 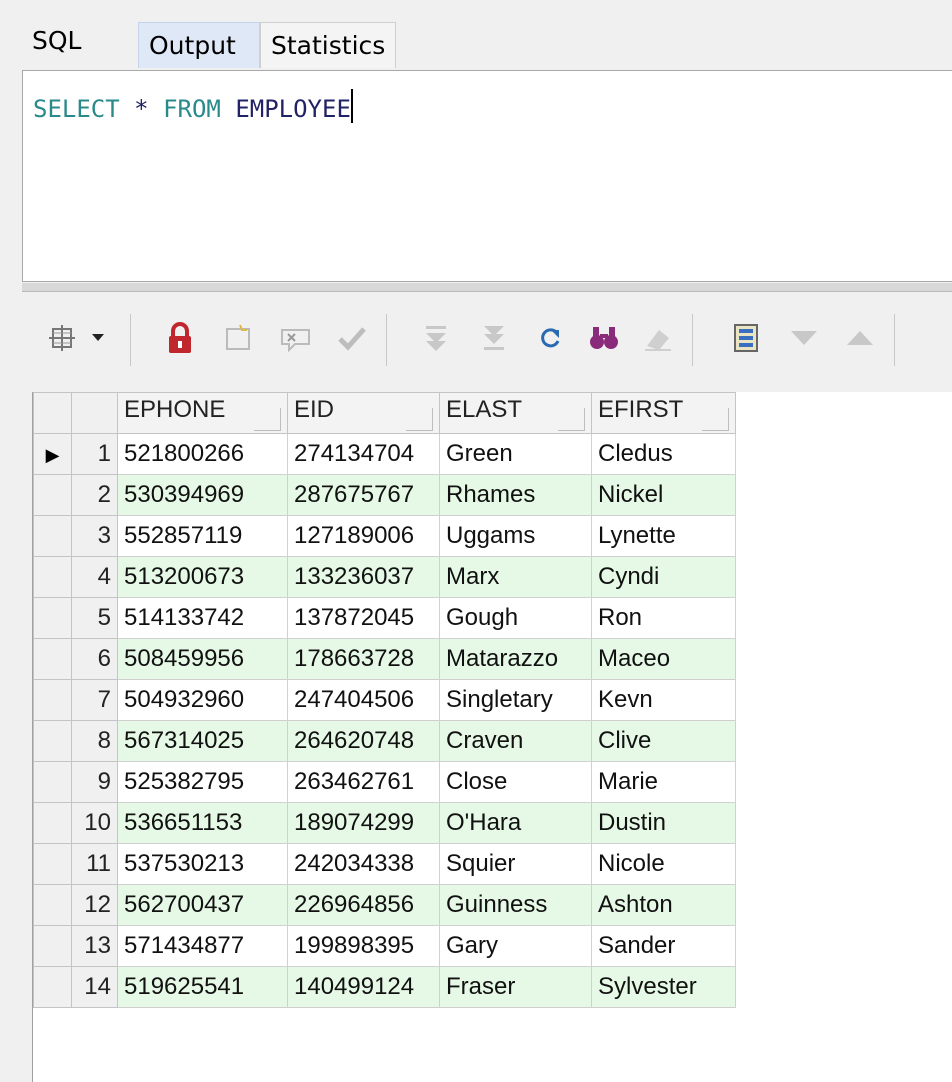 What do you see at coordinates (363, 741) in the screenshot?
I see `cell-eid: 264620748` at bounding box center [363, 741].